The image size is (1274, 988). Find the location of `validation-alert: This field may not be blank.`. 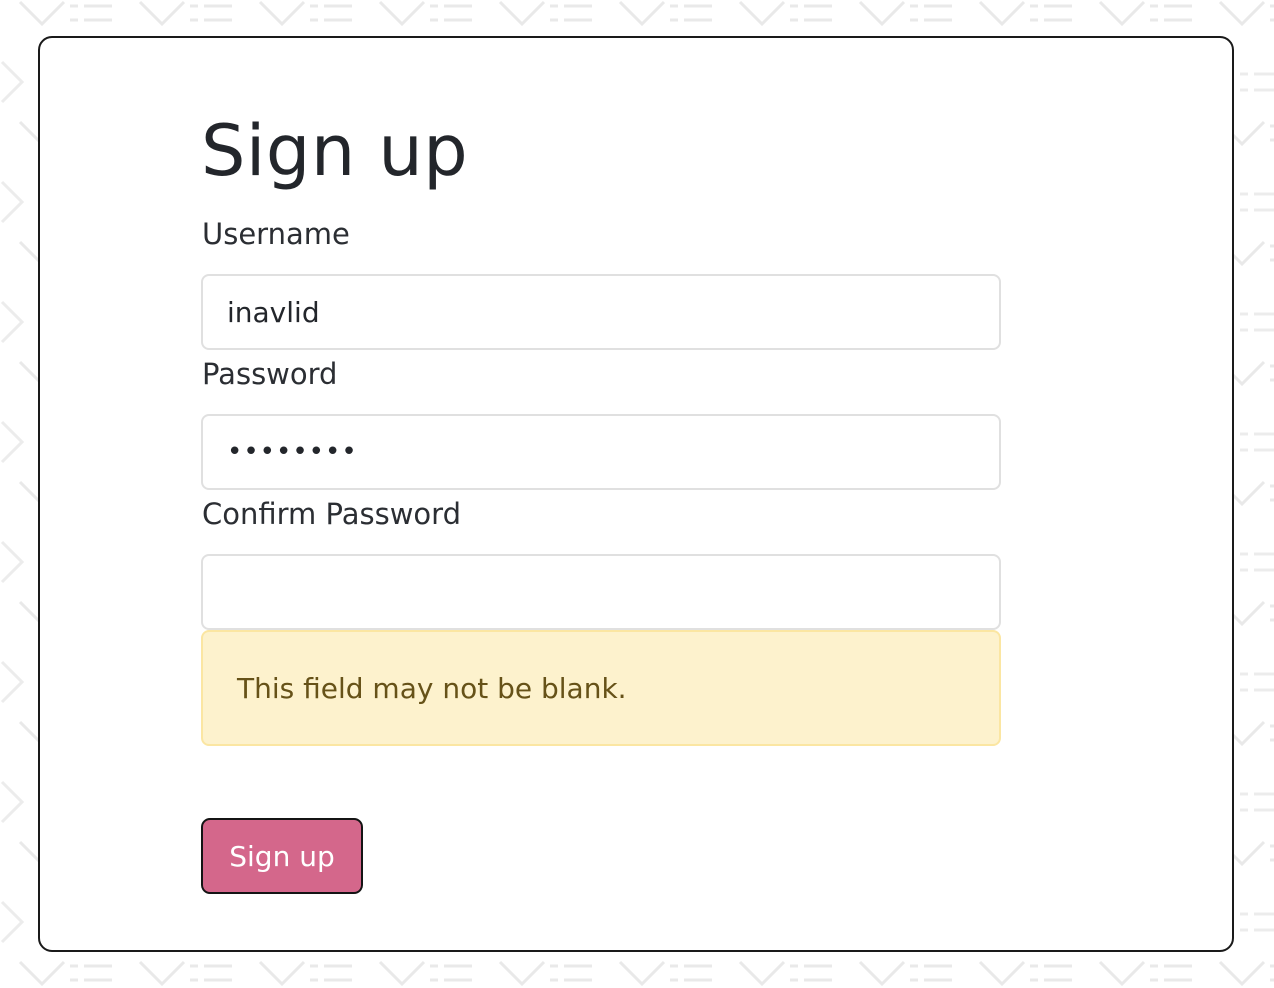

validation-alert: This field may not be blank. is located at coordinates (601, 688).